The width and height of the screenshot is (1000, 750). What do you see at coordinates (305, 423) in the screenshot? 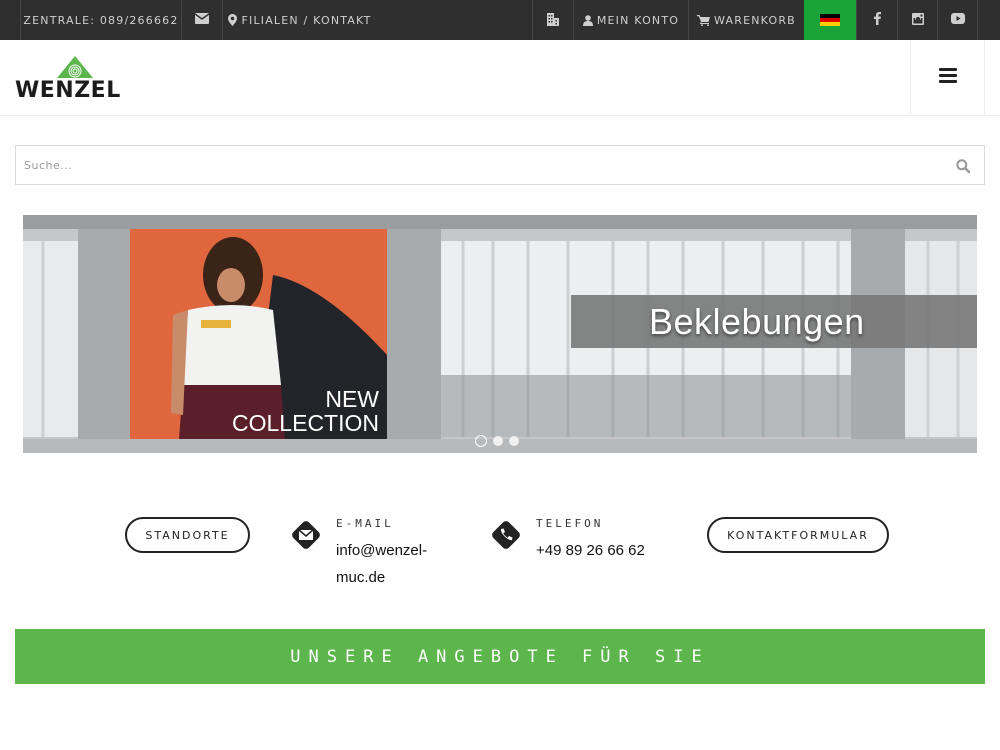
I see `poster-line2: COLLECTION` at bounding box center [305, 423].